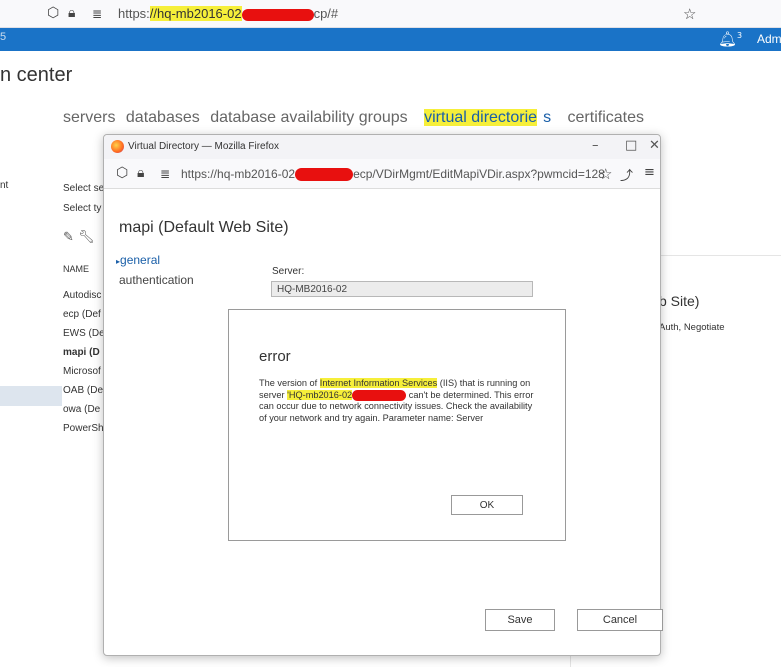 This screenshot has height=667, width=781. What do you see at coordinates (84, 188) in the screenshot?
I see `select-server-label: Select se` at bounding box center [84, 188].